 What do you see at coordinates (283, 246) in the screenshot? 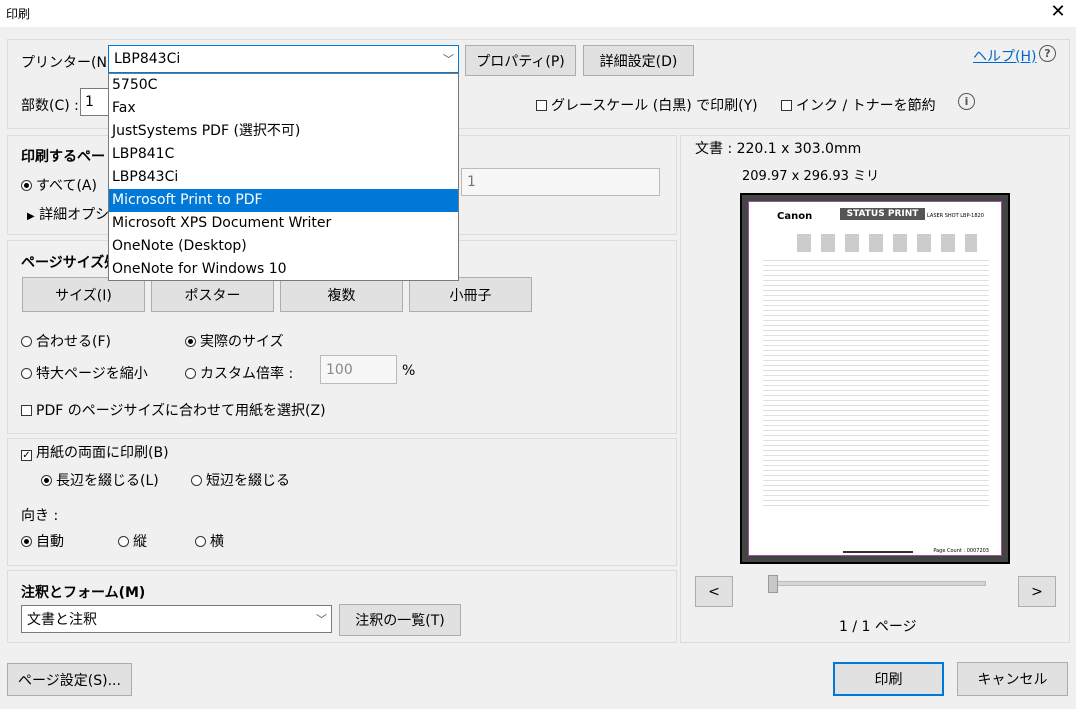
I see `printer-option: OneNote (Desktop)` at bounding box center [283, 246].